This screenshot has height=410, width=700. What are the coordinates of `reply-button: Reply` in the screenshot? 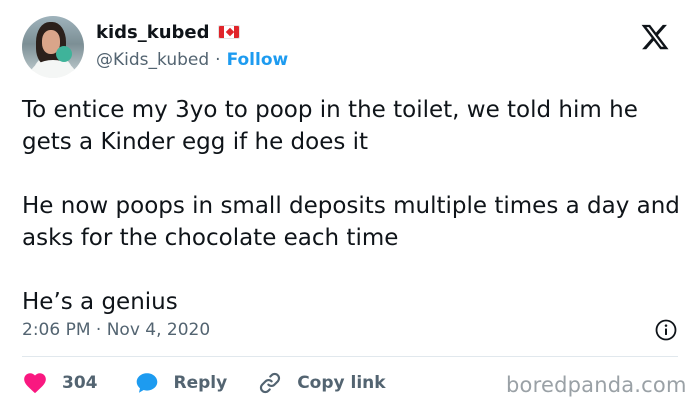 It's located at (181, 383).